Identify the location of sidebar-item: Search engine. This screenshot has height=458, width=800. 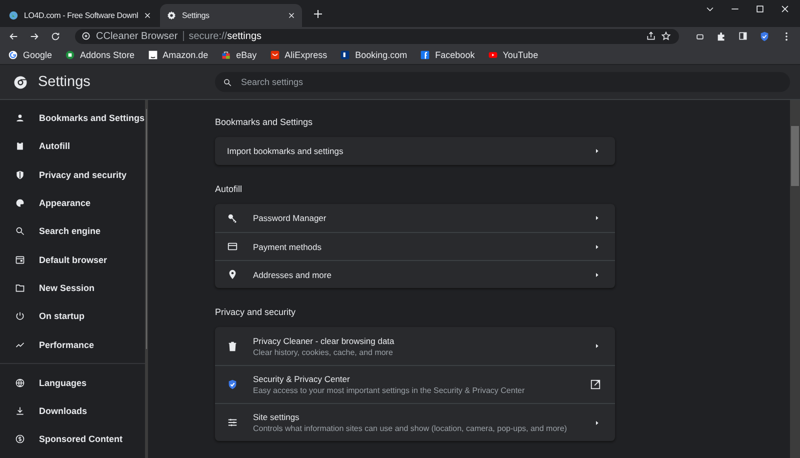
(72, 231).